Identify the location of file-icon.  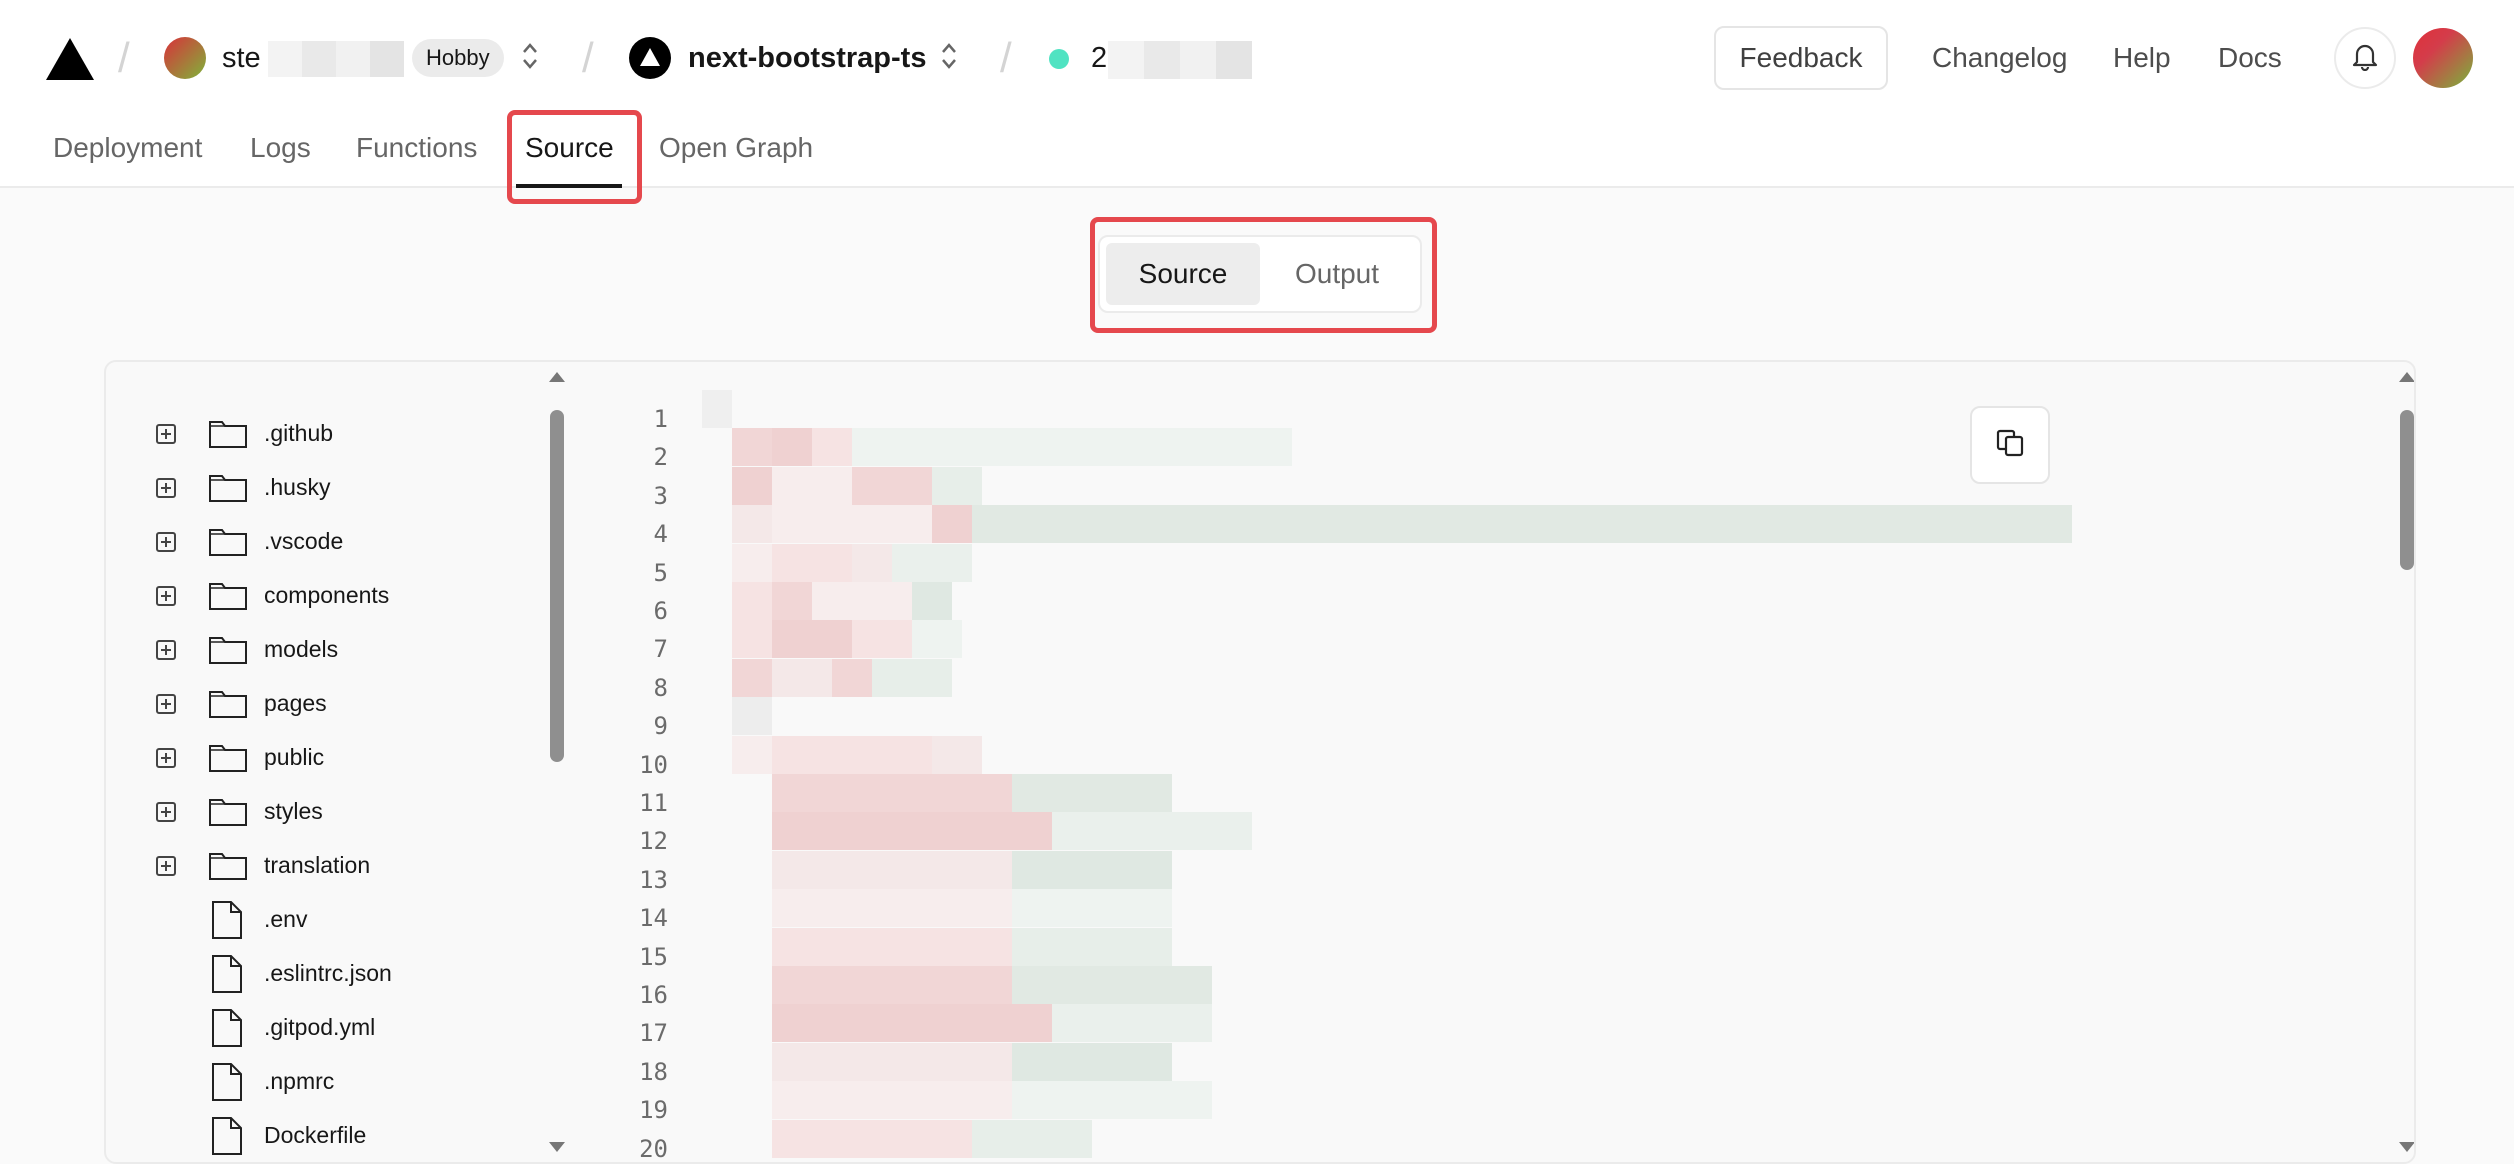
(227, 1138).